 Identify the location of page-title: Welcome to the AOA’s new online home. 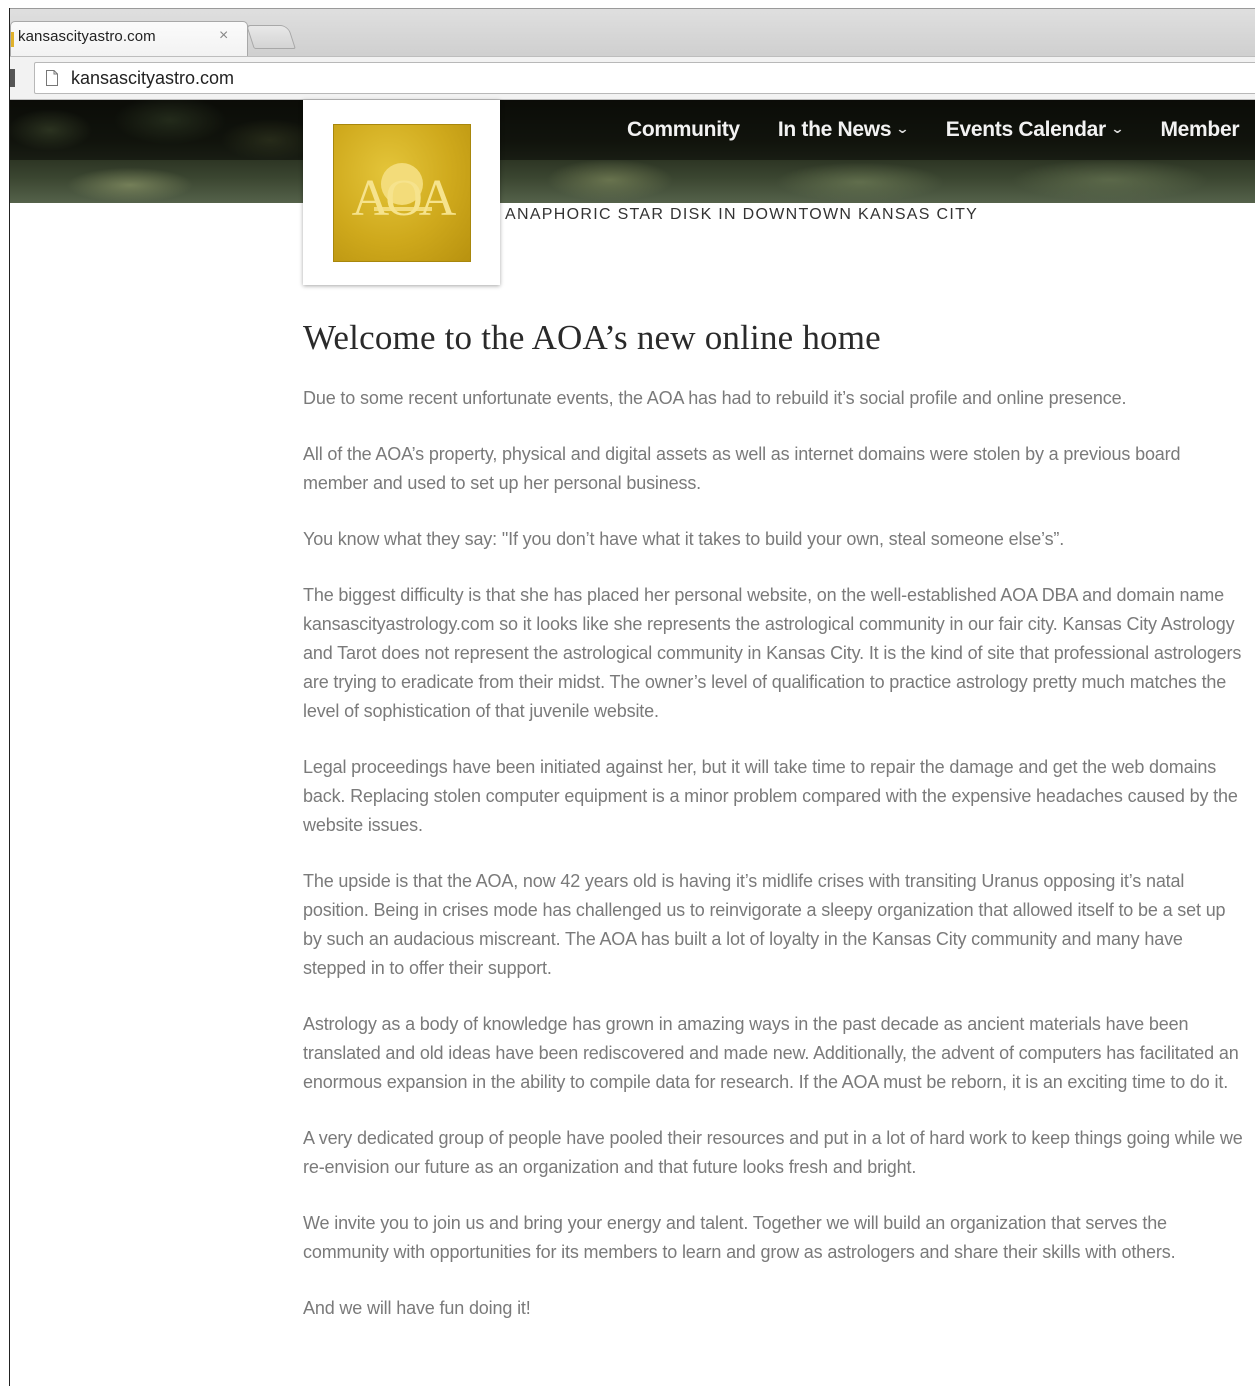
(592, 337).